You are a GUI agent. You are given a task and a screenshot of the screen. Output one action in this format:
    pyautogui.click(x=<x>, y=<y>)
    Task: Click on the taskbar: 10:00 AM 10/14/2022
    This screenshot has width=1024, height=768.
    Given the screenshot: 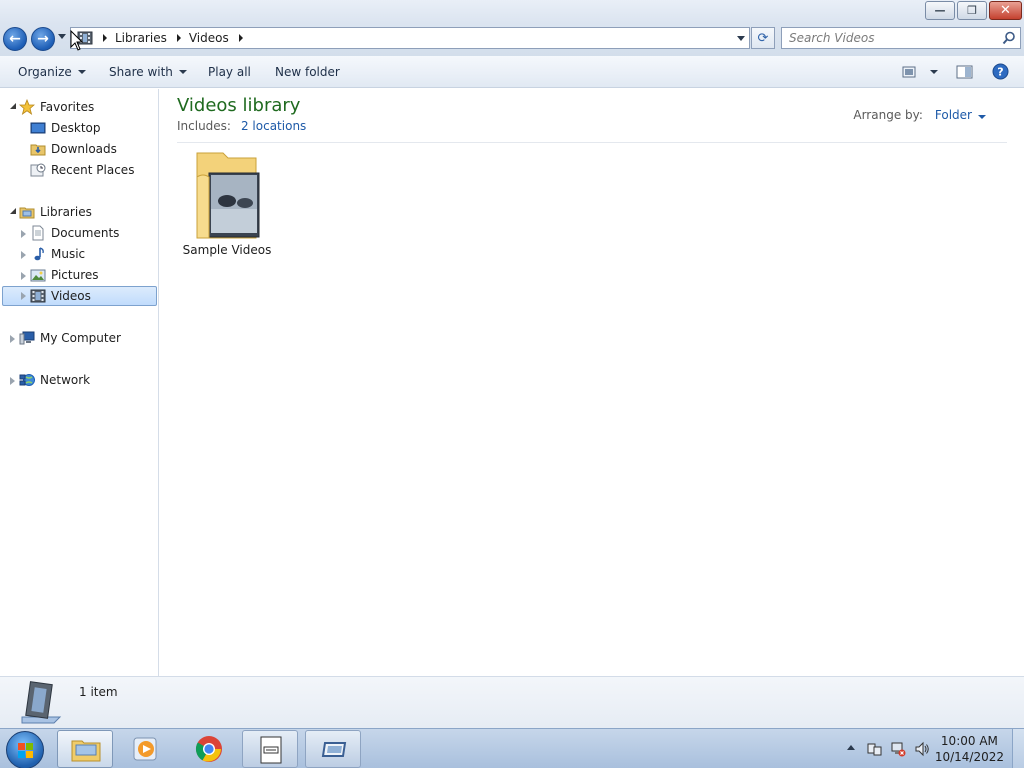 What is the action you would take?
    pyautogui.click(x=512, y=748)
    